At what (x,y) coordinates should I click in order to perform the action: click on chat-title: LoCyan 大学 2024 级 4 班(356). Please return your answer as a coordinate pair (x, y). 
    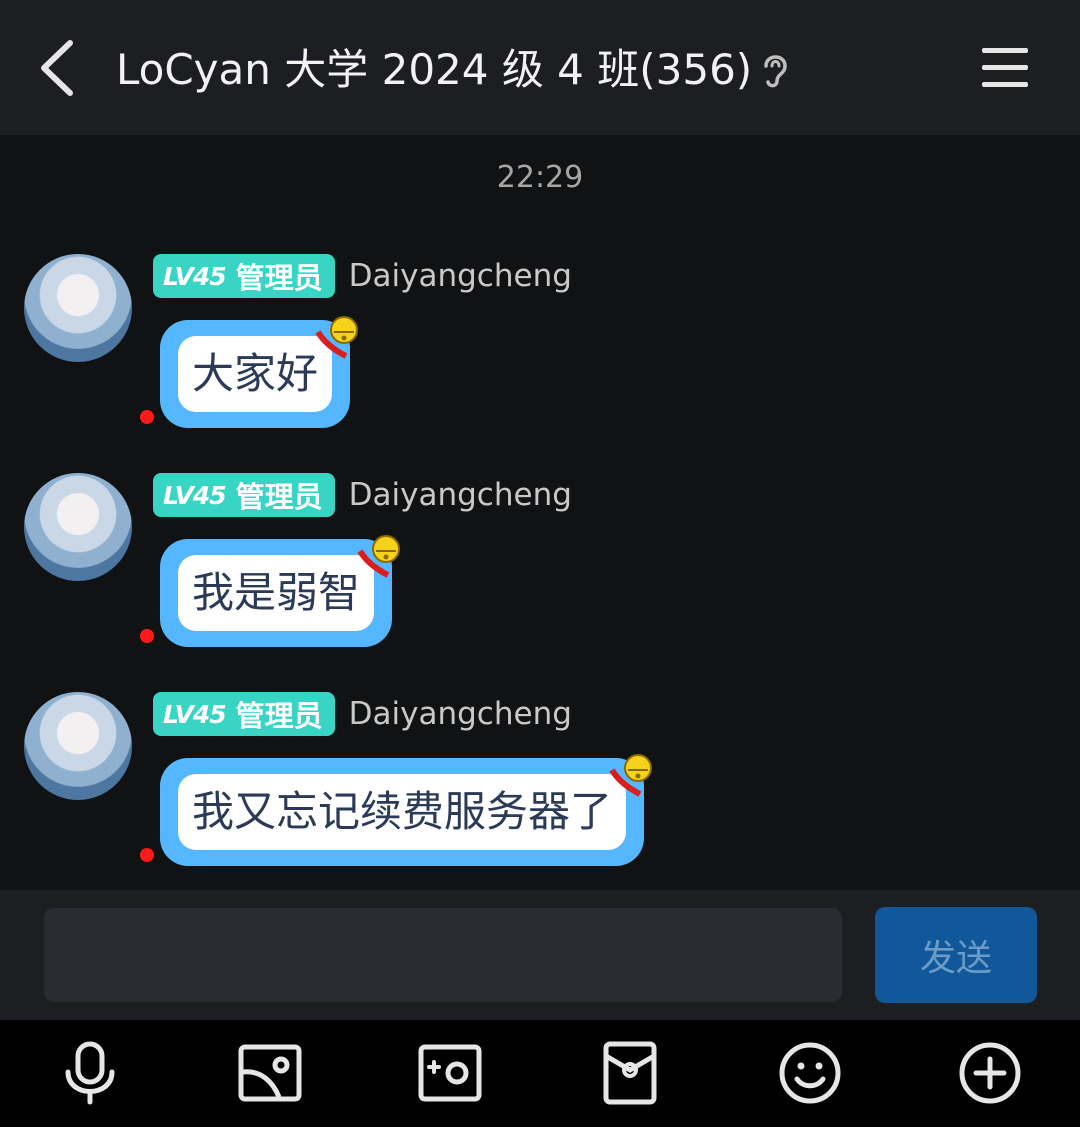
    Looking at the image, I should click on (434, 70).